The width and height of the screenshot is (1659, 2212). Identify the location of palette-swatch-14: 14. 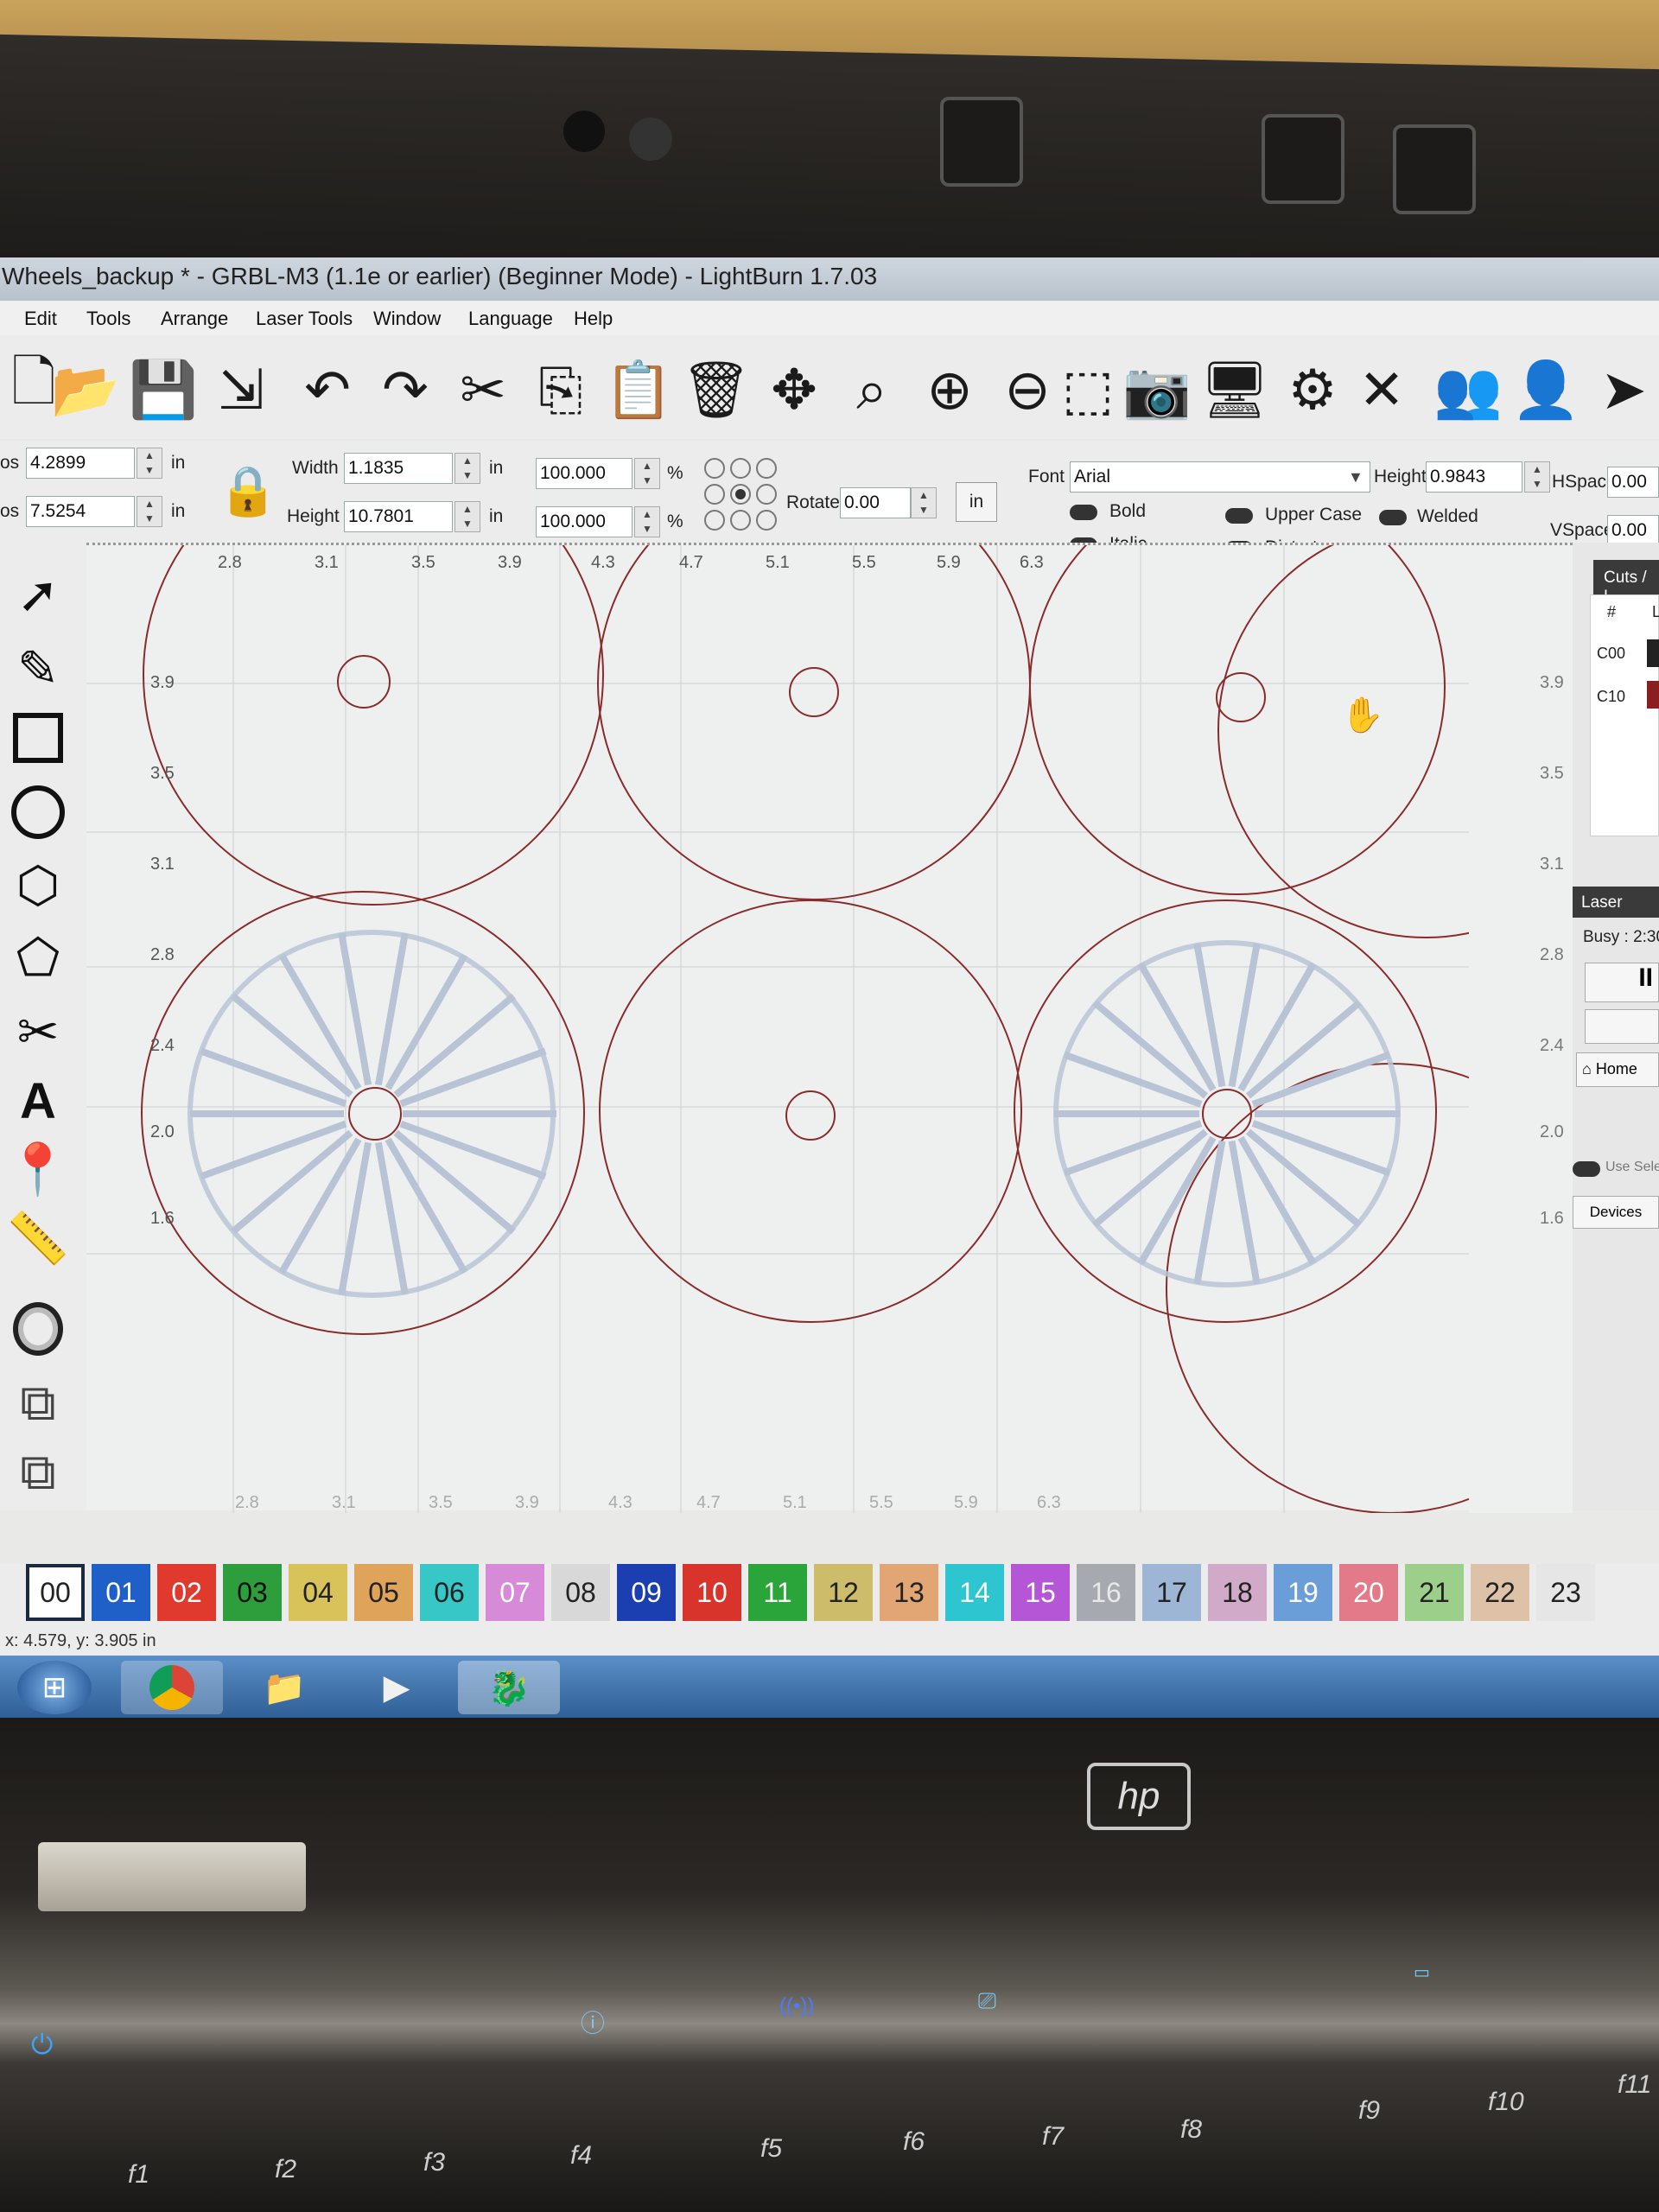
(974, 1592).